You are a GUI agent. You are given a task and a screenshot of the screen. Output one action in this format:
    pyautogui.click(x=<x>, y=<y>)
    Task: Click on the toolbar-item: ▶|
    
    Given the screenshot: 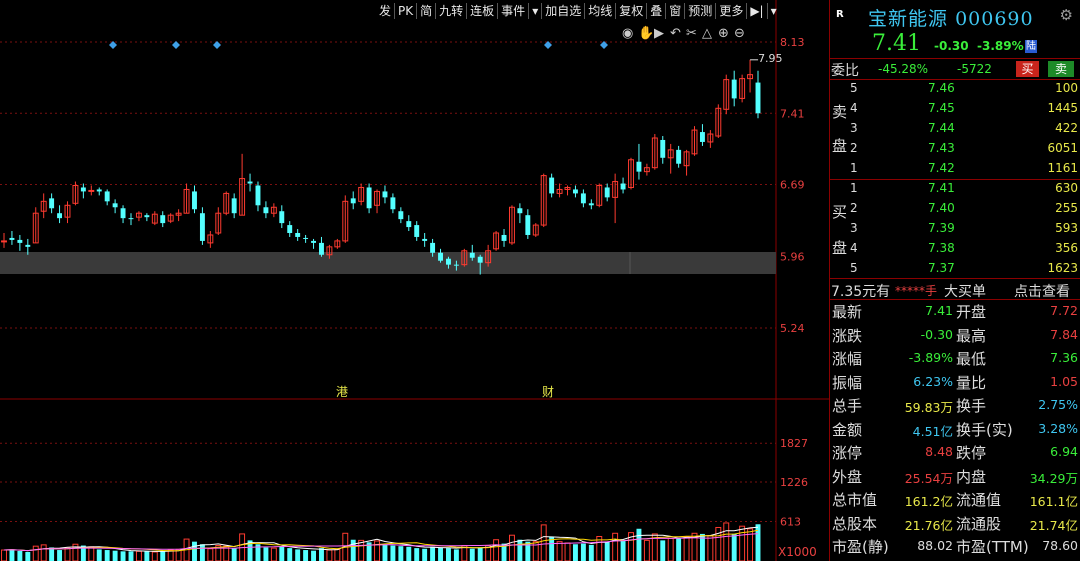 What is the action you would take?
    pyautogui.click(x=756, y=11)
    